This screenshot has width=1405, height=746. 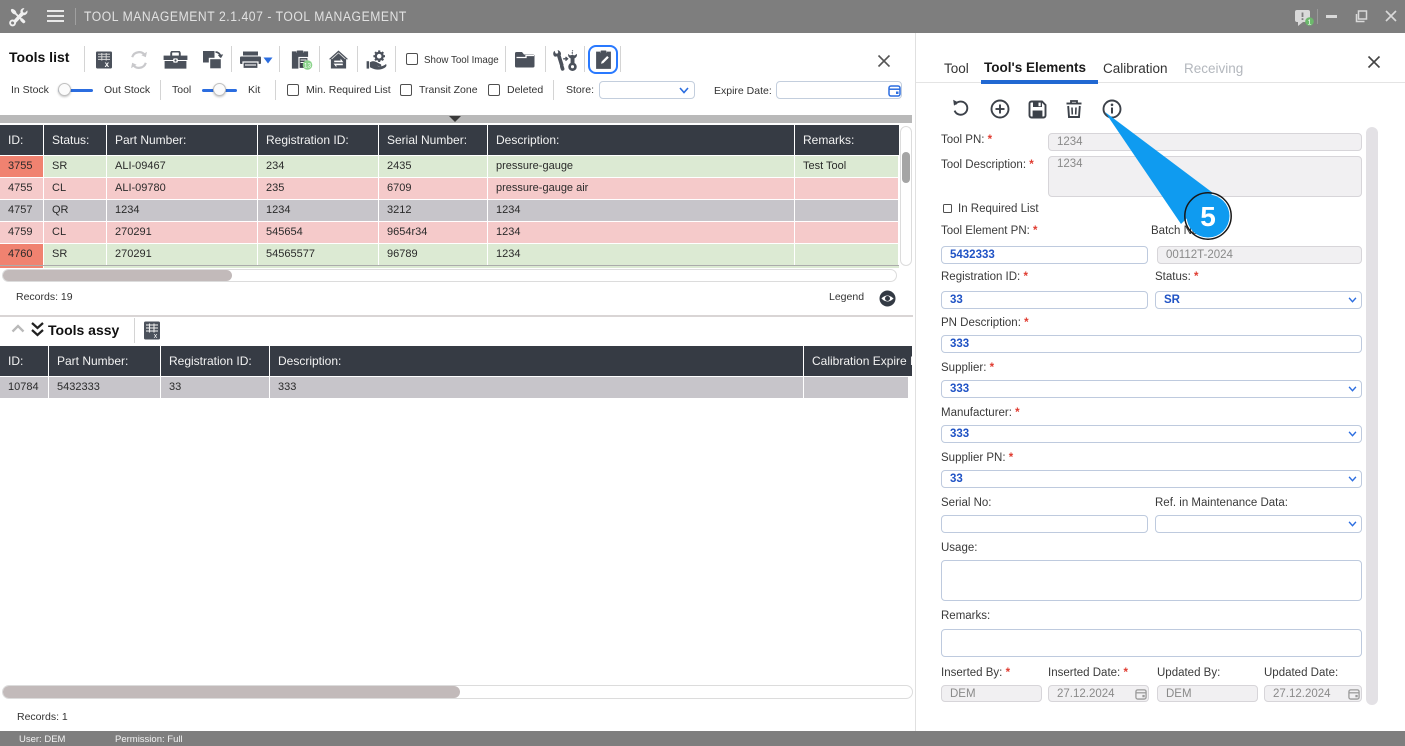 I want to click on svg-text: 5, so click(x=1208, y=216).